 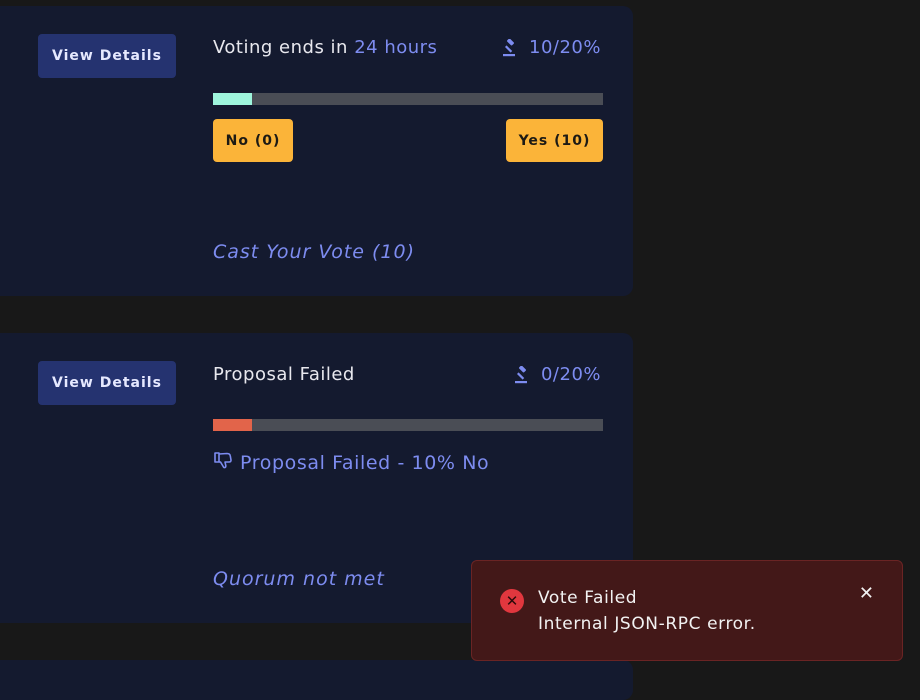 I want to click on toast-message: Internal JSON-RPC error., so click(x=647, y=624).